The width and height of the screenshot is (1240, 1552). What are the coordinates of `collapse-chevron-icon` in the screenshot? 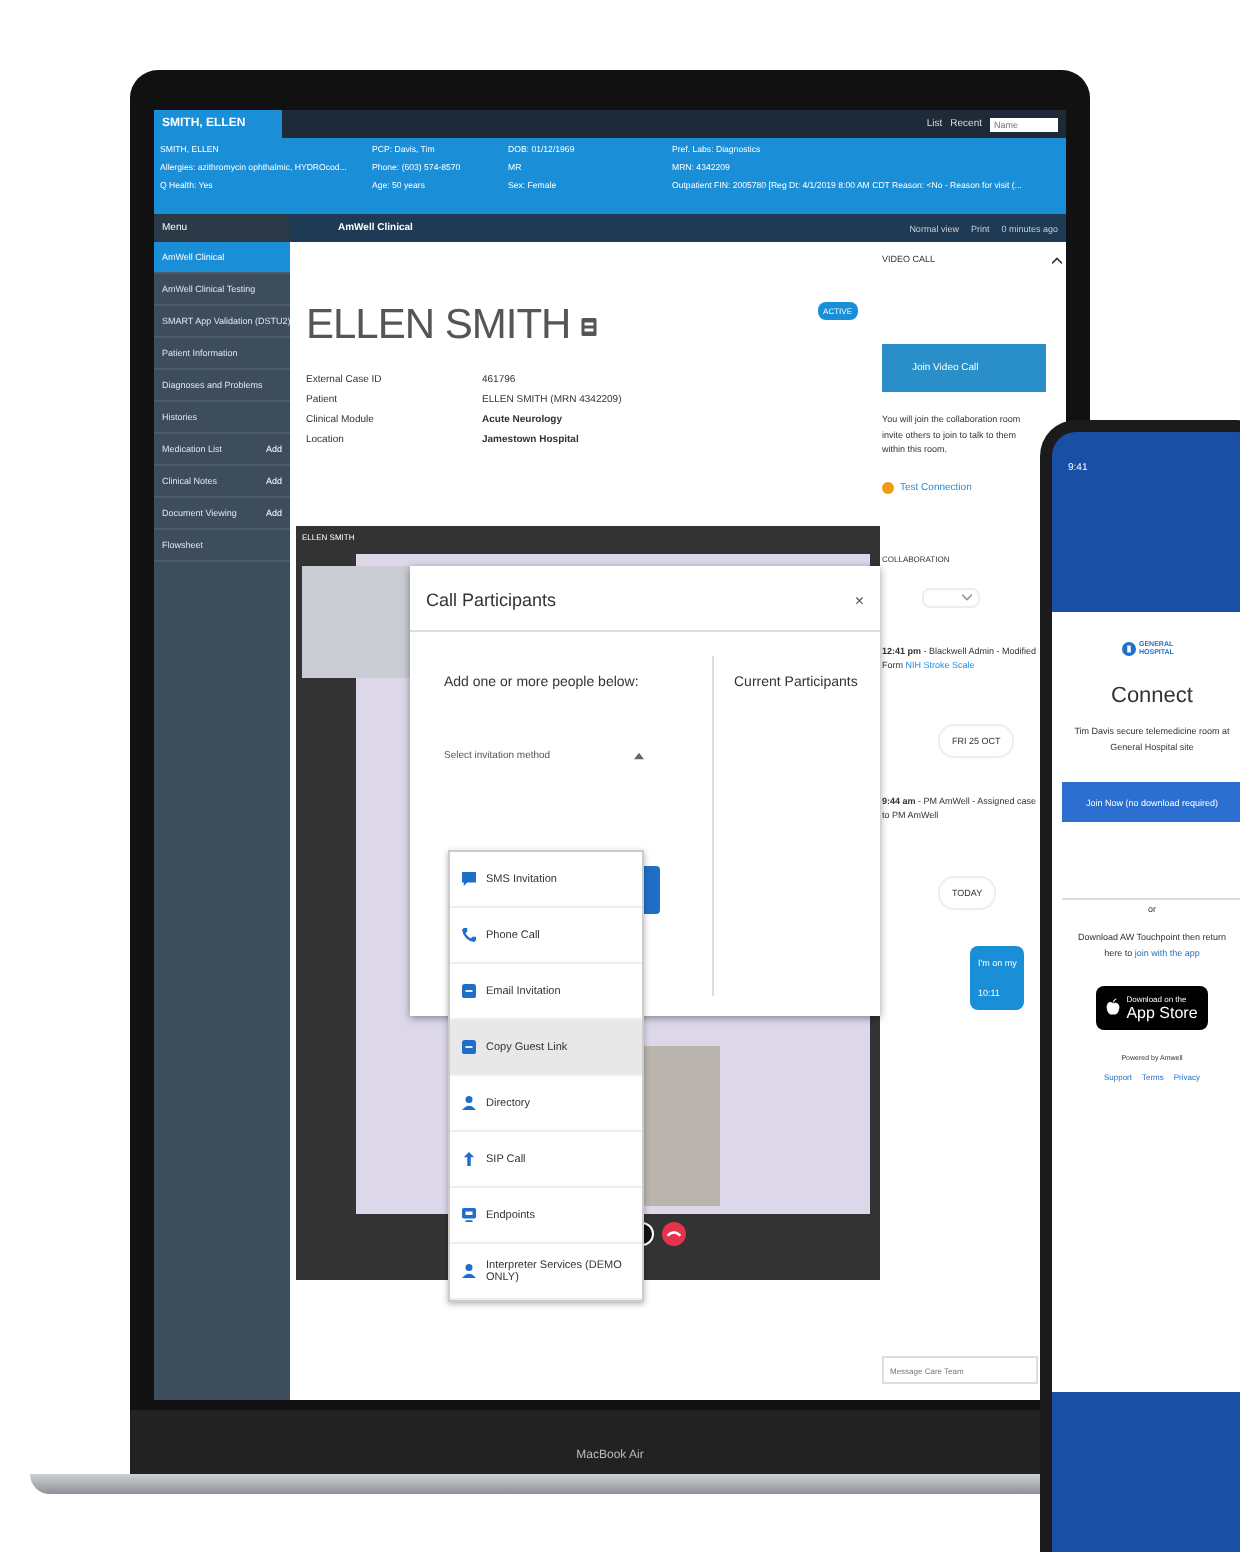 It's located at (1057, 259).